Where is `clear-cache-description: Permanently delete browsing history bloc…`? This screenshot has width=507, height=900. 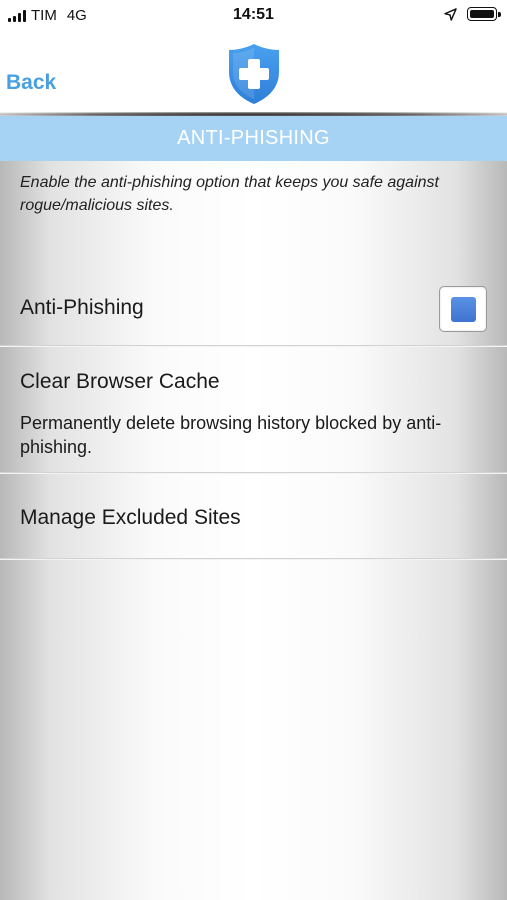
clear-cache-description: Permanently delete browsing history bloc… is located at coordinates (231, 435).